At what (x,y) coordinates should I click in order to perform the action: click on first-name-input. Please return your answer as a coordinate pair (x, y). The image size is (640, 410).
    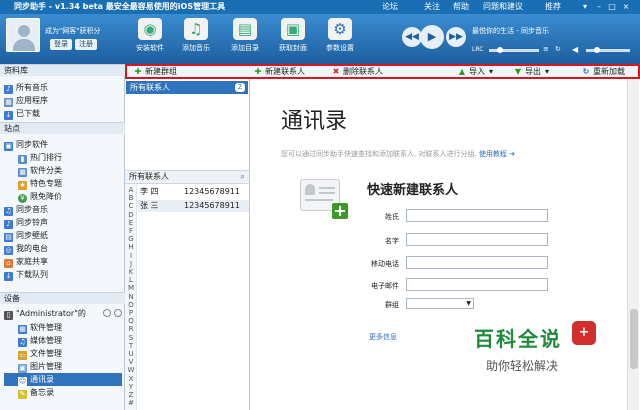
    Looking at the image, I should click on (477, 239).